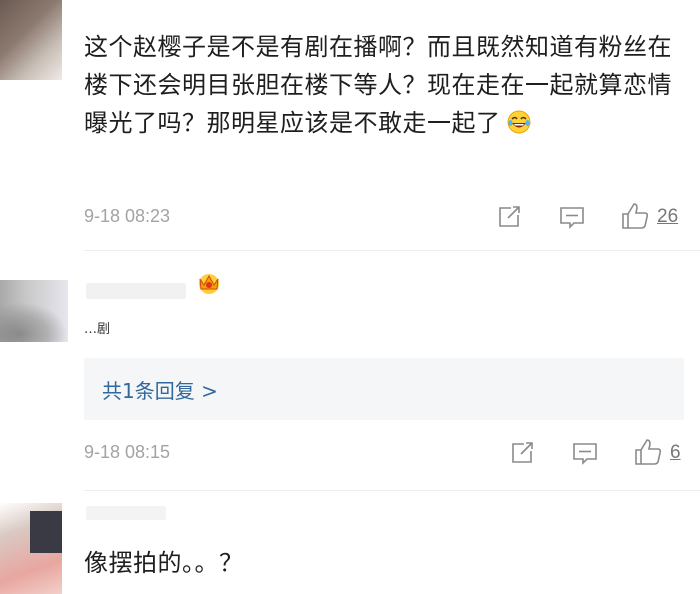 The image size is (700, 594). What do you see at coordinates (209, 283) in the screenshot?
I see `vip-crown-icon` at bounding box center [209, 283].